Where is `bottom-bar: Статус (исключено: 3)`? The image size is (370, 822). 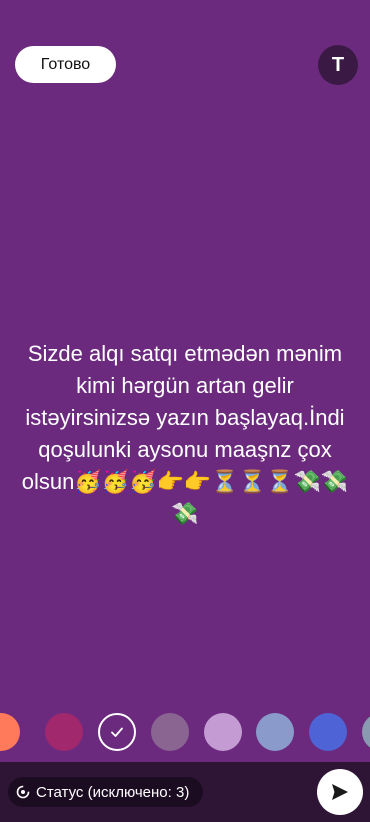 bottom-bar: Статус (исключено: 3) is located at coordinates (185, 792).